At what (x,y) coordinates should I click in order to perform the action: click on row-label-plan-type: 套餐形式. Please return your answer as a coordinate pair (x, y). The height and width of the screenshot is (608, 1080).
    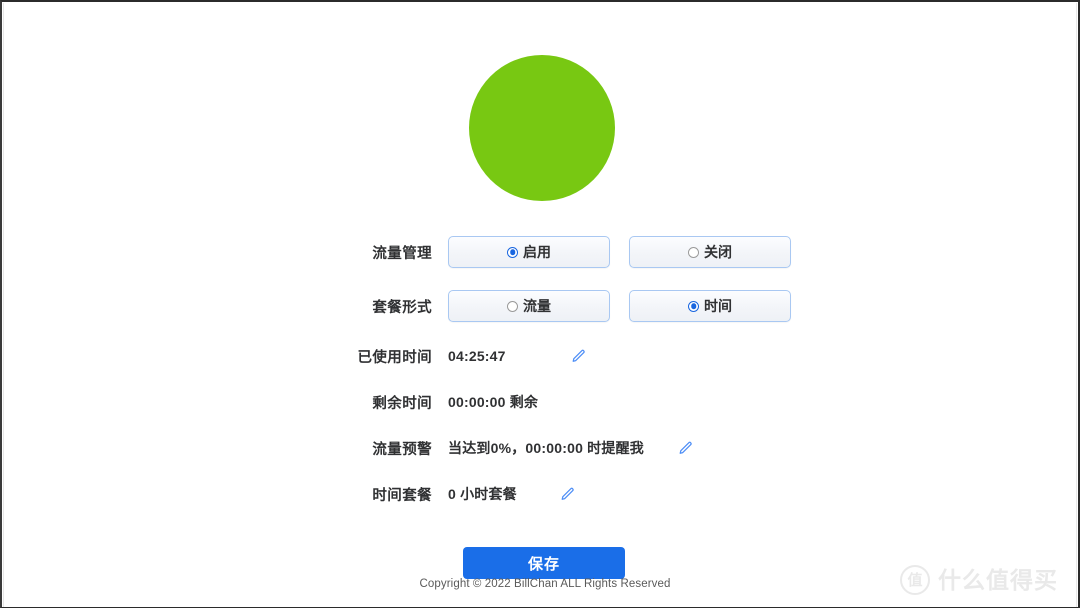
    Looking at the image, I should click on (402, 307).